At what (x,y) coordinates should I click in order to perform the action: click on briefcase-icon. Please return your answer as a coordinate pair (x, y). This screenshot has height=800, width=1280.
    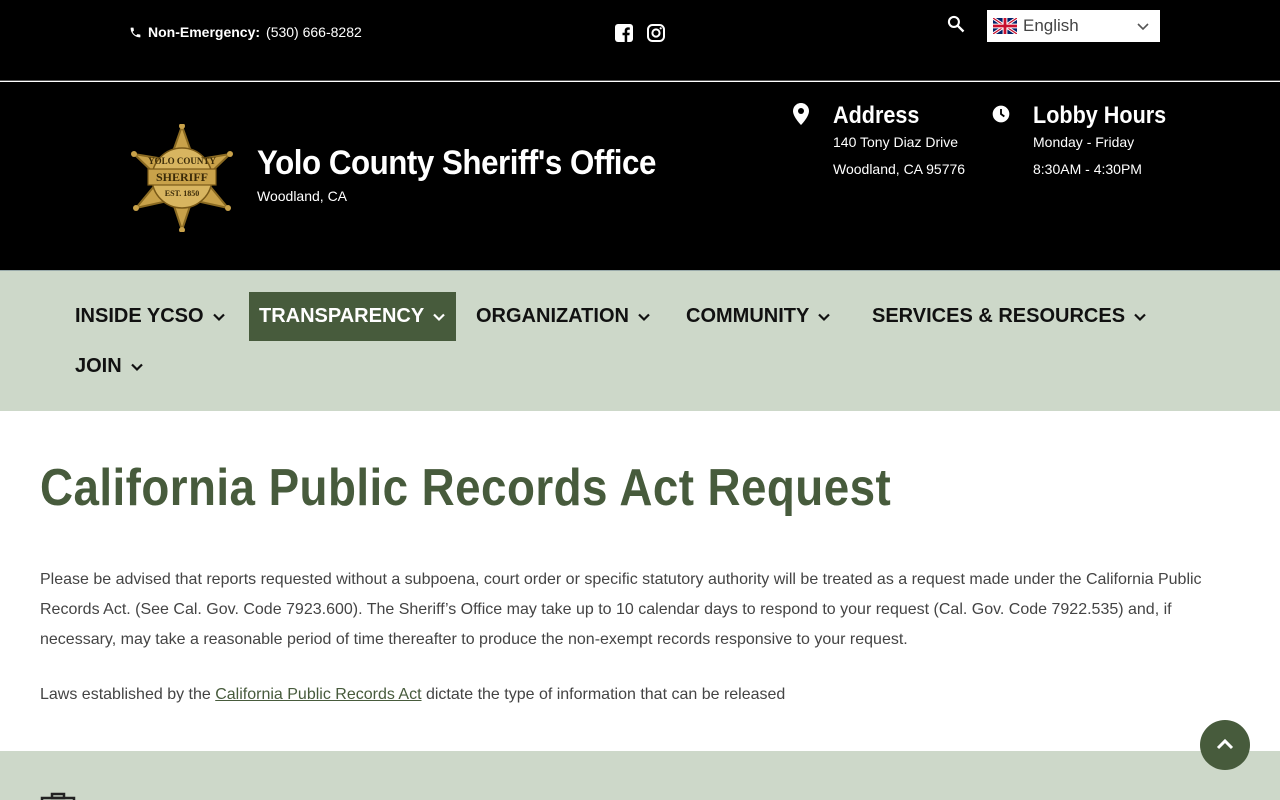
    Looking at the image, I should click on (58, 796).